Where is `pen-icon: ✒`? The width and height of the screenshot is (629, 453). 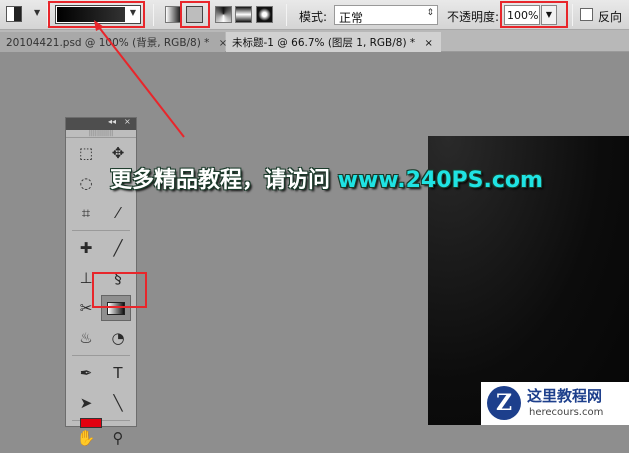 pen-icon: ✒ is located at coordinates (86, 373).